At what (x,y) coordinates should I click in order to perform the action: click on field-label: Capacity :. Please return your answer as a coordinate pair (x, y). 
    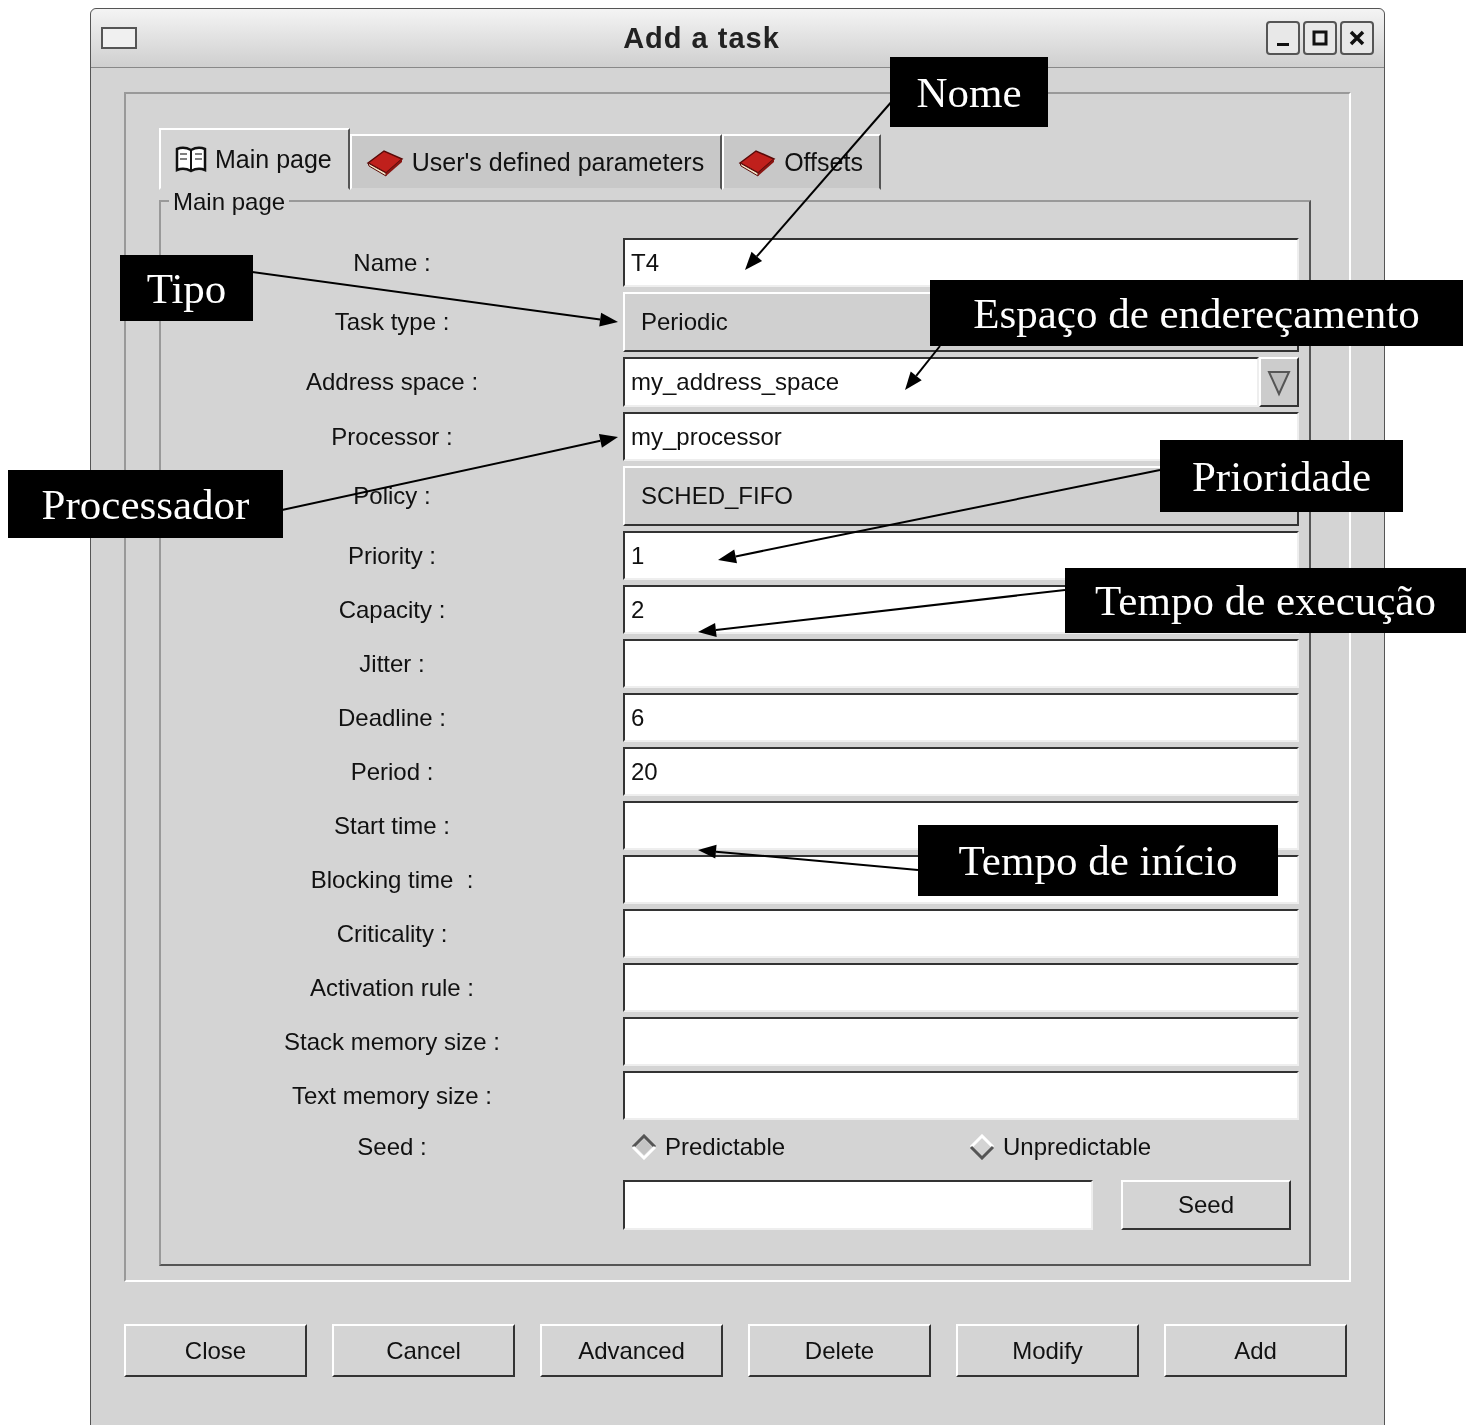
    Looking at the image, I should click on (392, 609).